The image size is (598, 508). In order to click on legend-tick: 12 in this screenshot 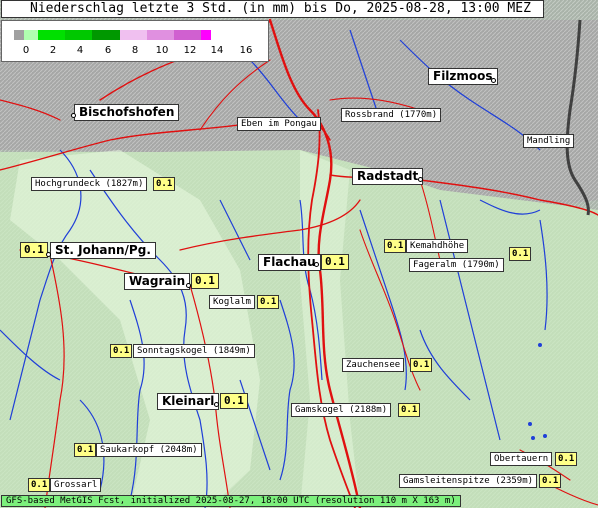, I will do `click(190, 50)`.